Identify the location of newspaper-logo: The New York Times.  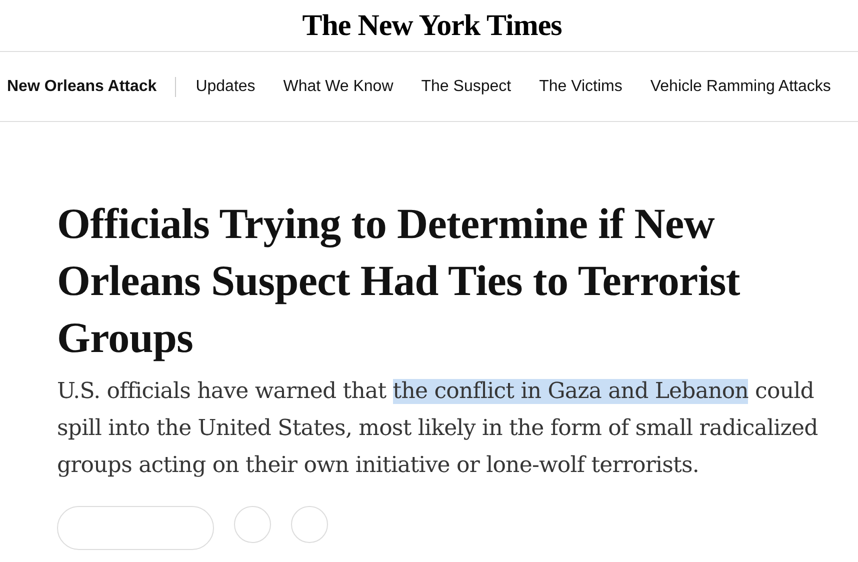
(432, 25).